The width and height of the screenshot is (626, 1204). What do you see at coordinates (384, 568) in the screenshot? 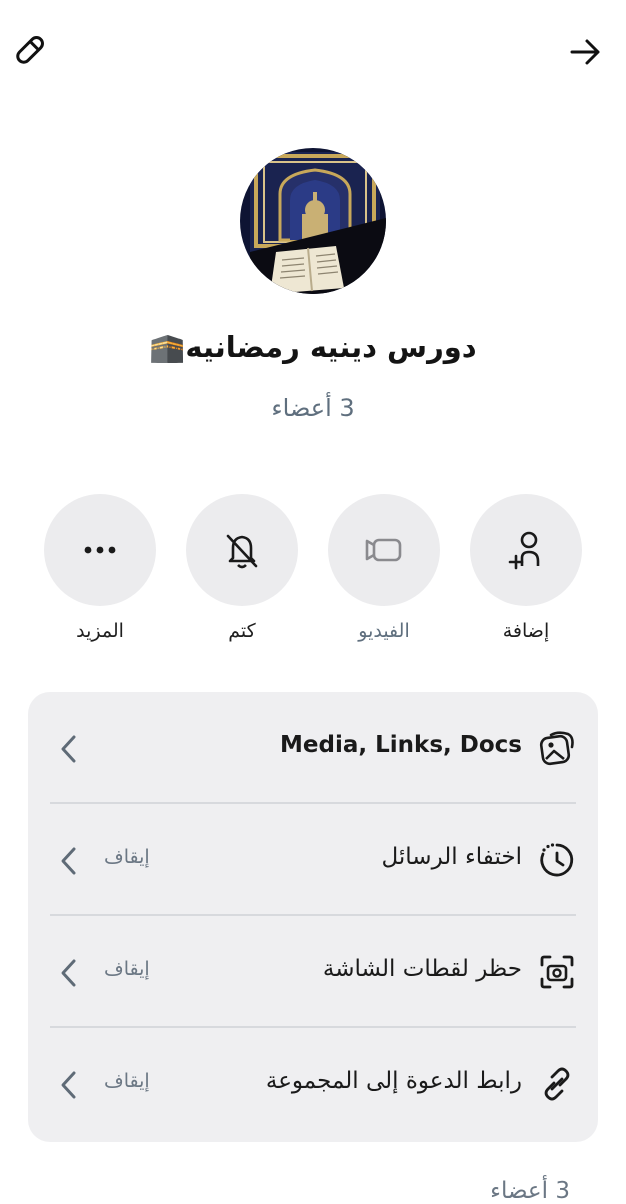
I see `video-button: الفيديو` at bounding box center [384, 568].